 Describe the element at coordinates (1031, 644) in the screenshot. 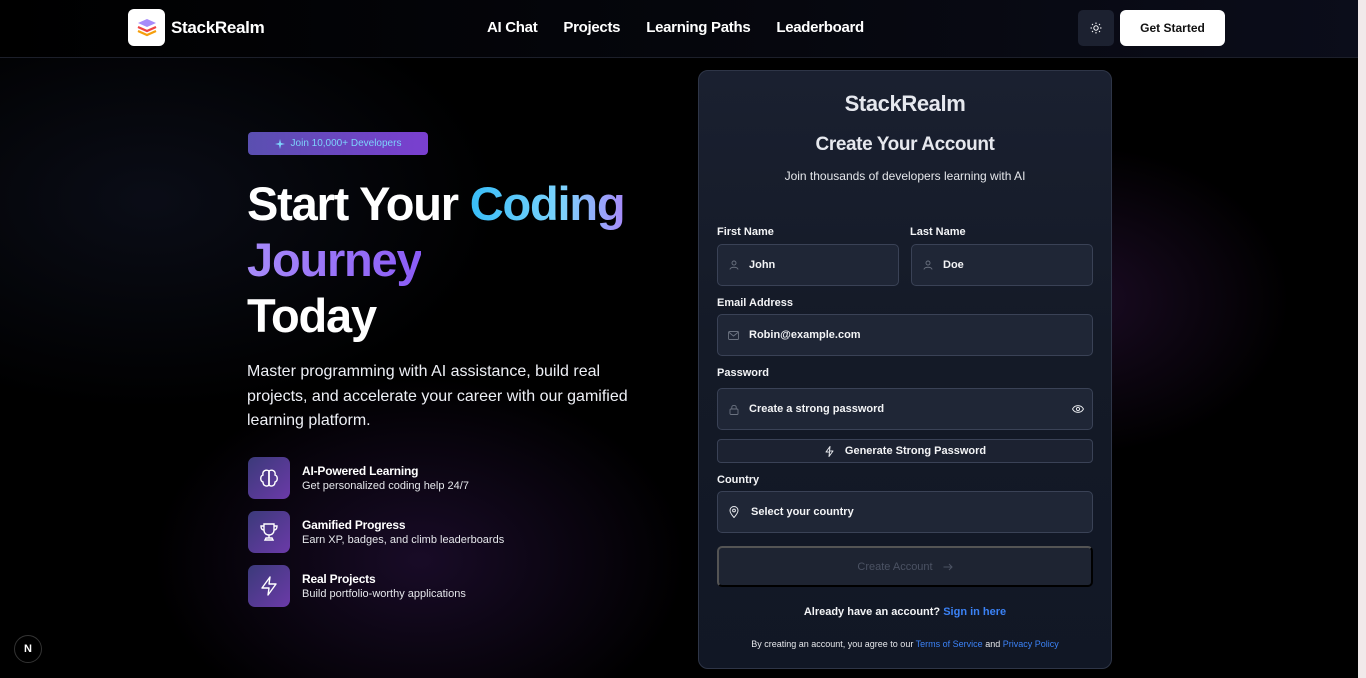

I see `privacy-link: Privacy Policy` at that location.